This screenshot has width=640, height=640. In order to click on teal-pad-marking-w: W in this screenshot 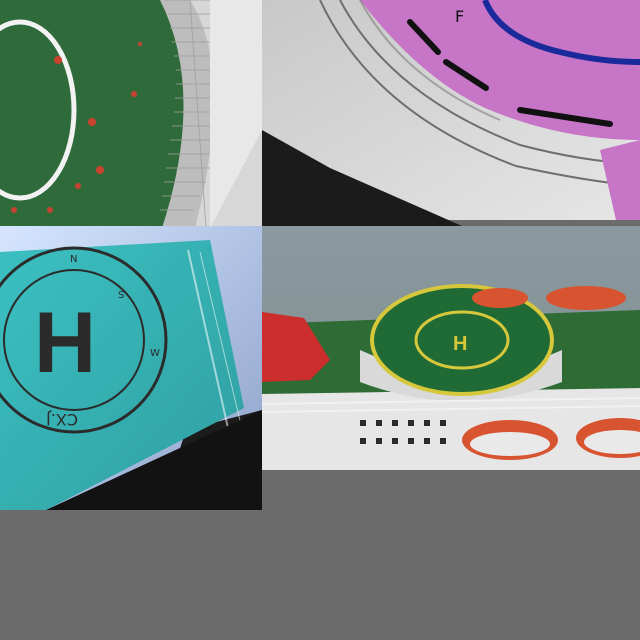, I will do `click(155, 353)`.